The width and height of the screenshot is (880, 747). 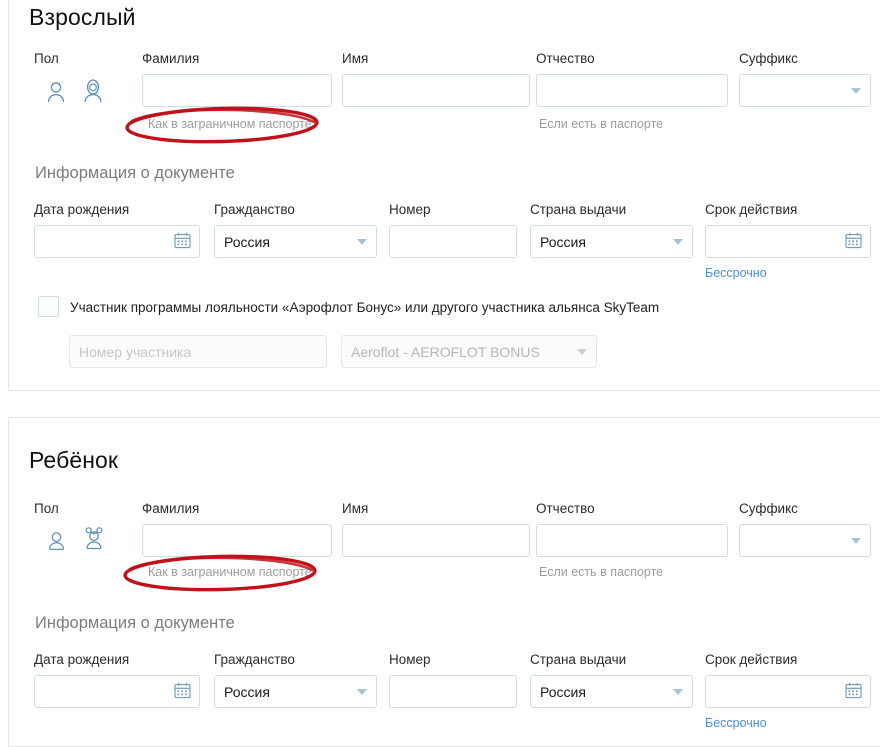 I want to click on adult-firstname-input, so click(x=436, y=90).